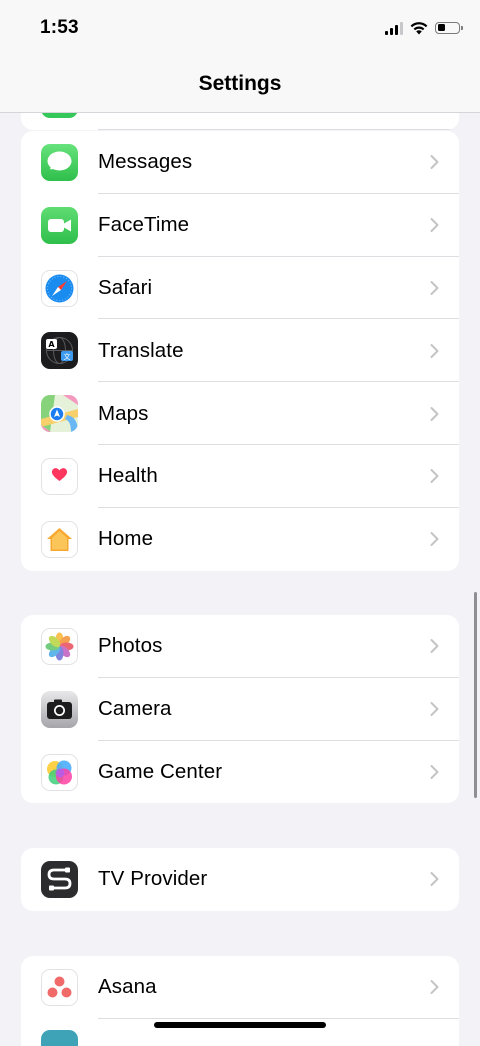  What do you see at coordinates (160, 771) in the screenshot?
I see `settings-row-label: Game Center` at bounding box center [160, 771].